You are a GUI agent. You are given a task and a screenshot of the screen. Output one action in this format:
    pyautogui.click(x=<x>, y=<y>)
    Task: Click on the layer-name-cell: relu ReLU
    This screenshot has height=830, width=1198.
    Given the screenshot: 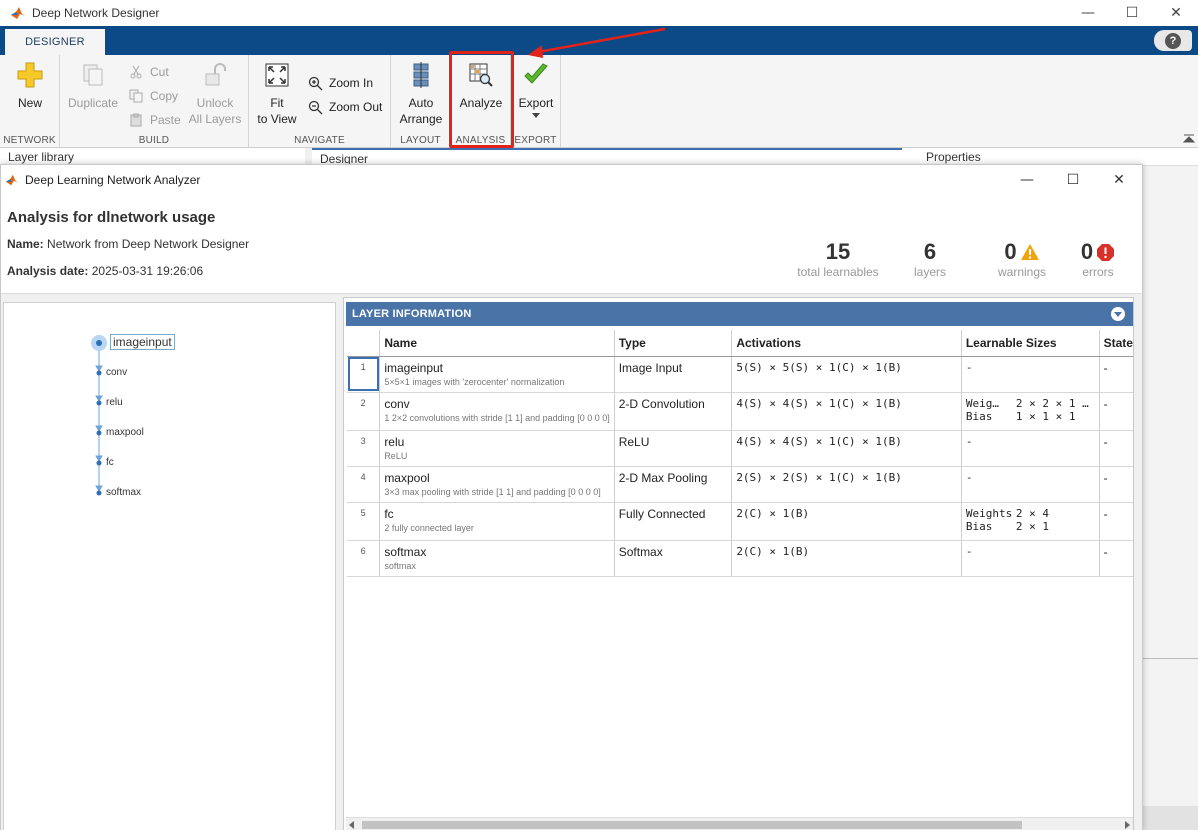 What is the action you would take?
    pyautogui.click(x=497, y=448)
    